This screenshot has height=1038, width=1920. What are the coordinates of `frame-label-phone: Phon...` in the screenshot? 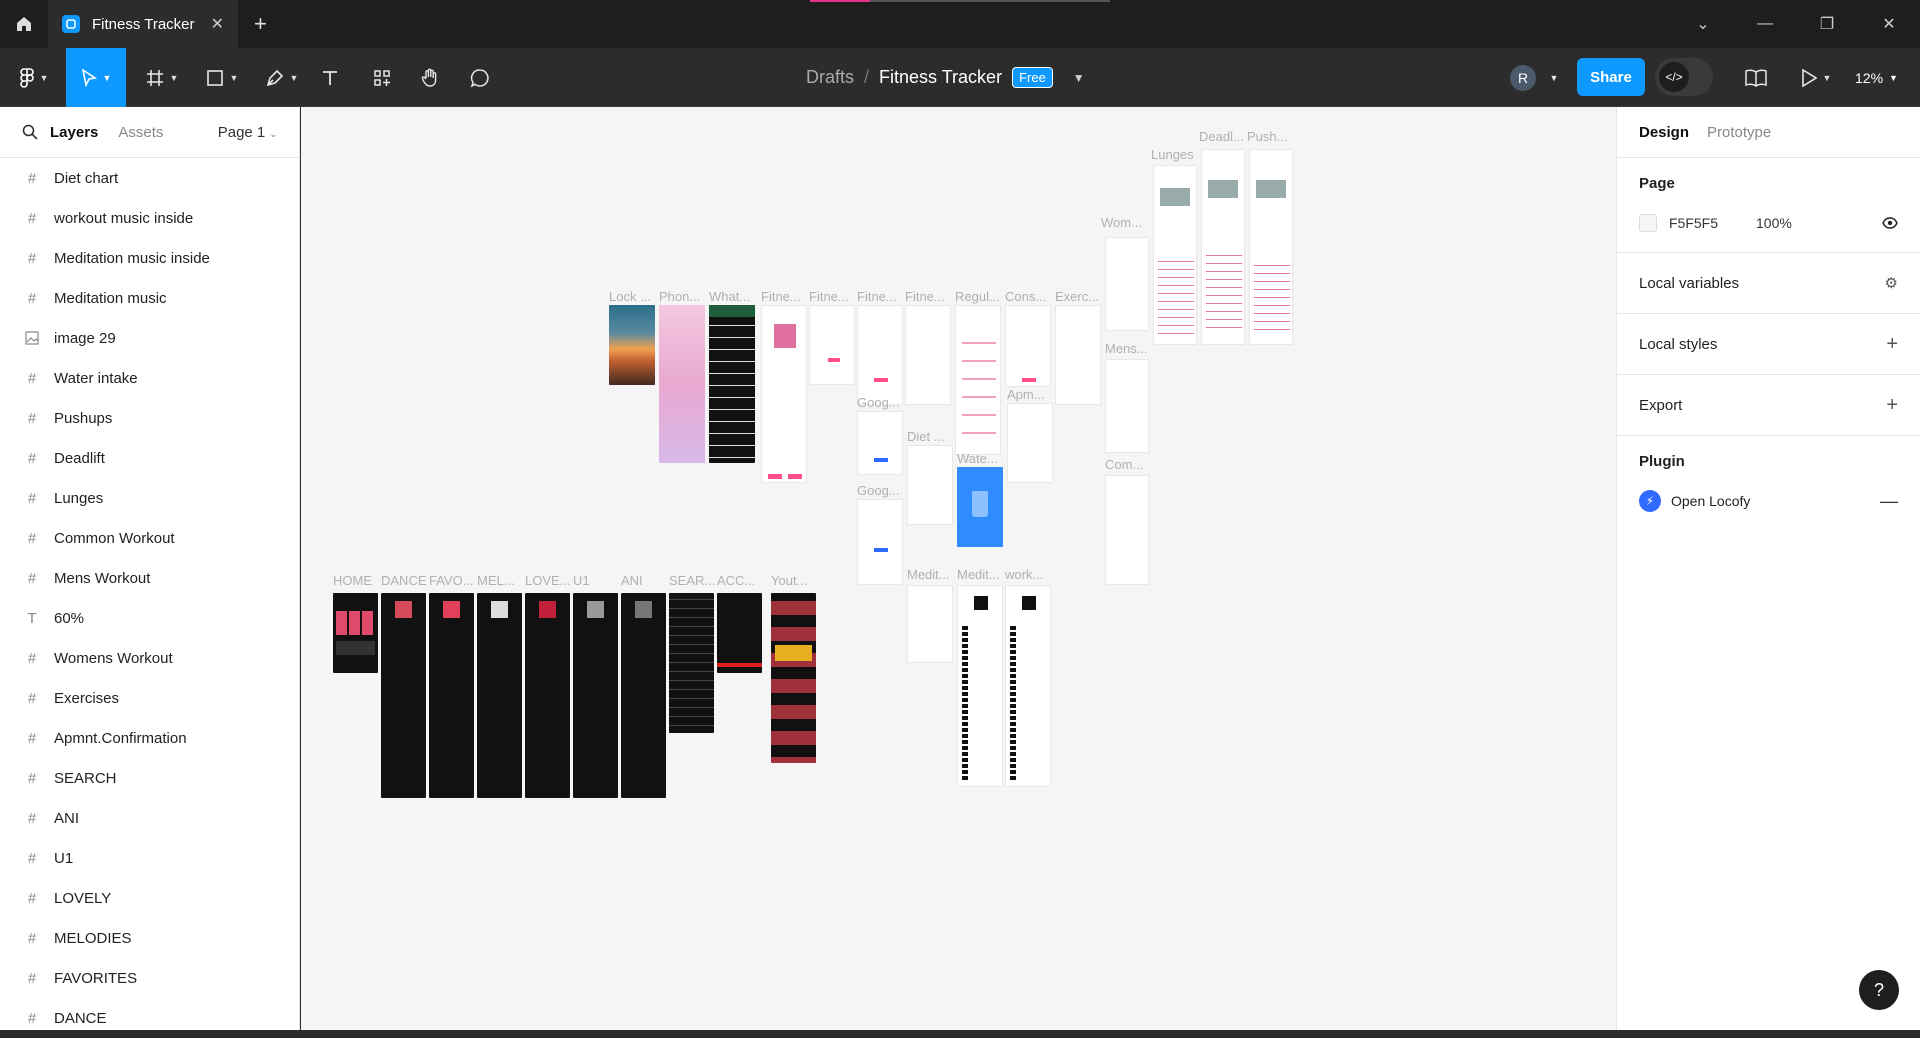 It's located at (679, 296).